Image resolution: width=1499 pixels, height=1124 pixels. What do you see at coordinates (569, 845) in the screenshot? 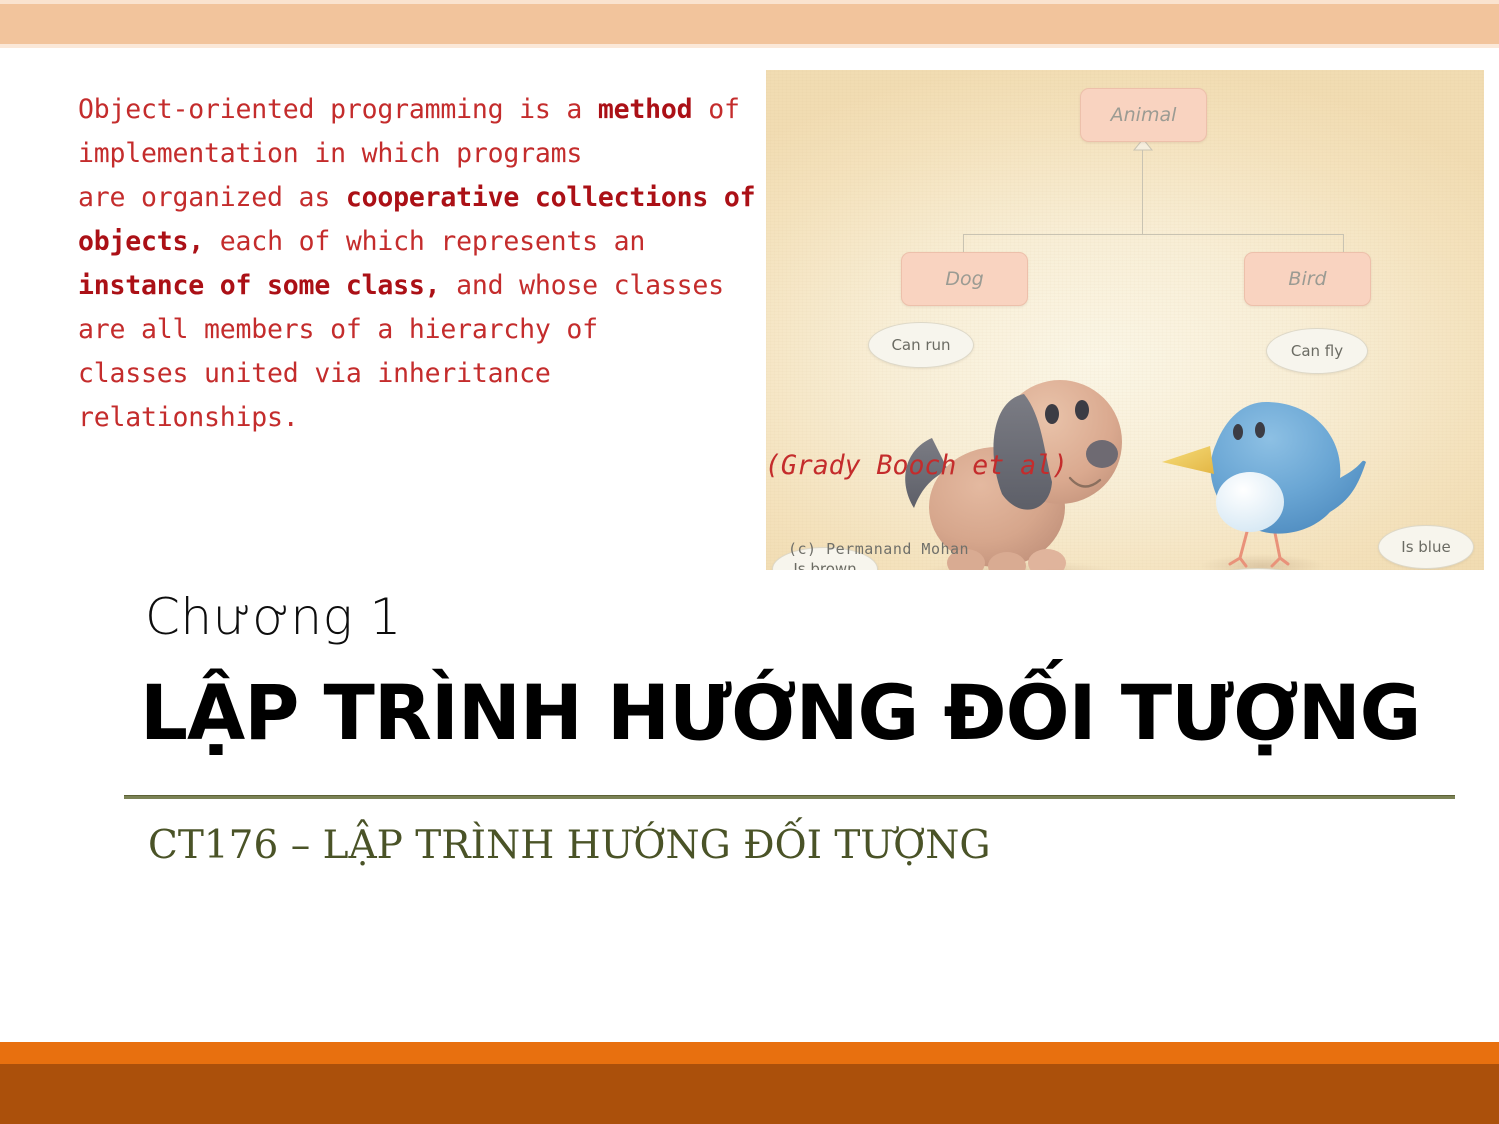
I see `course-subtitle: CT176 – LẬP TRÌNH HƯỚNG ĐỐI TƯỢNG` at bounding box center [569, 845].